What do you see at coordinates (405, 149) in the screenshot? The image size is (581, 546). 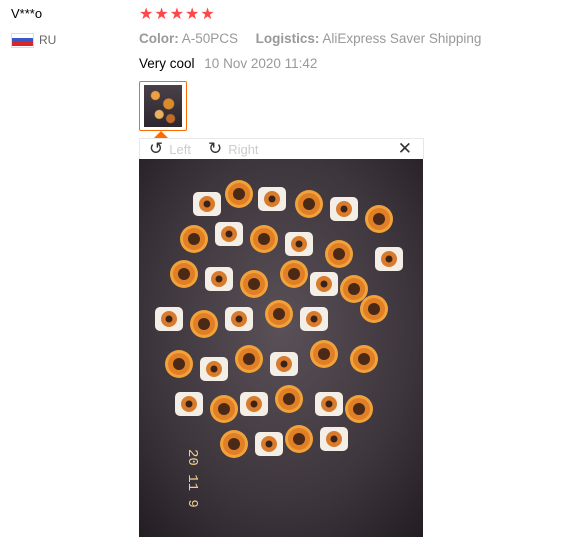 I see `close-icon: ✕` at bounding box center [405, 149].